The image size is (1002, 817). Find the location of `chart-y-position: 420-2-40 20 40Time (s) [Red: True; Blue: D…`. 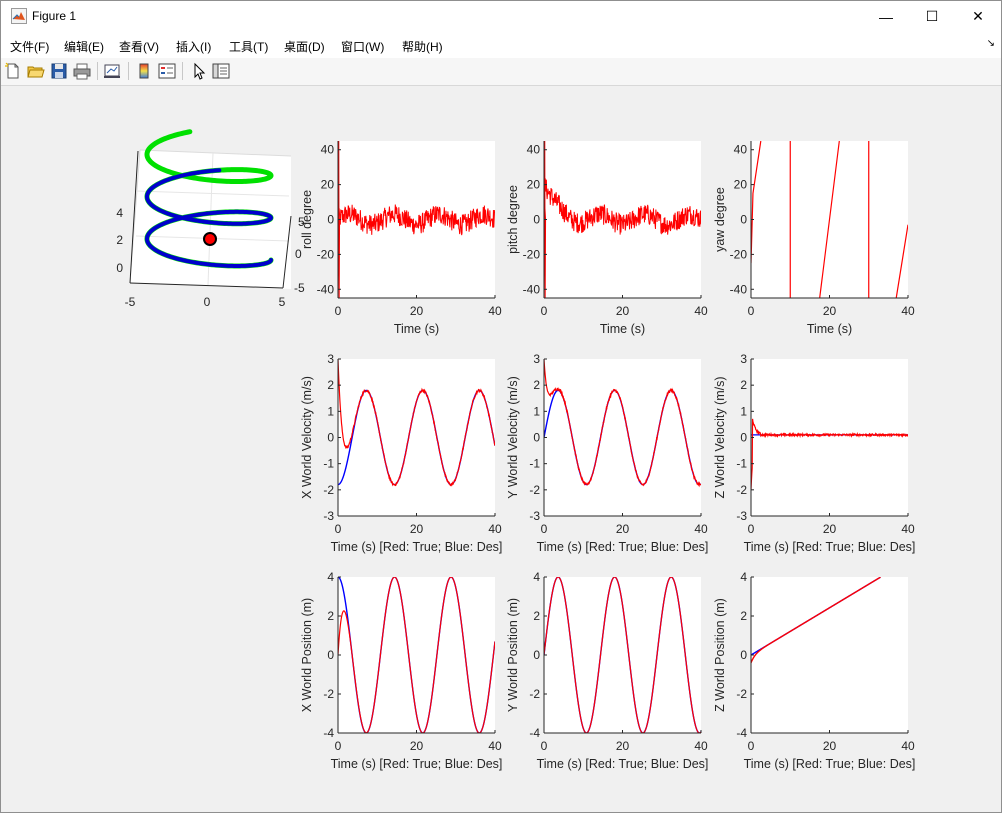

chart-y-position: 420-2-40 20 40Time (s) [Red: True; Blue: D… is located at coordinates (607, 670).